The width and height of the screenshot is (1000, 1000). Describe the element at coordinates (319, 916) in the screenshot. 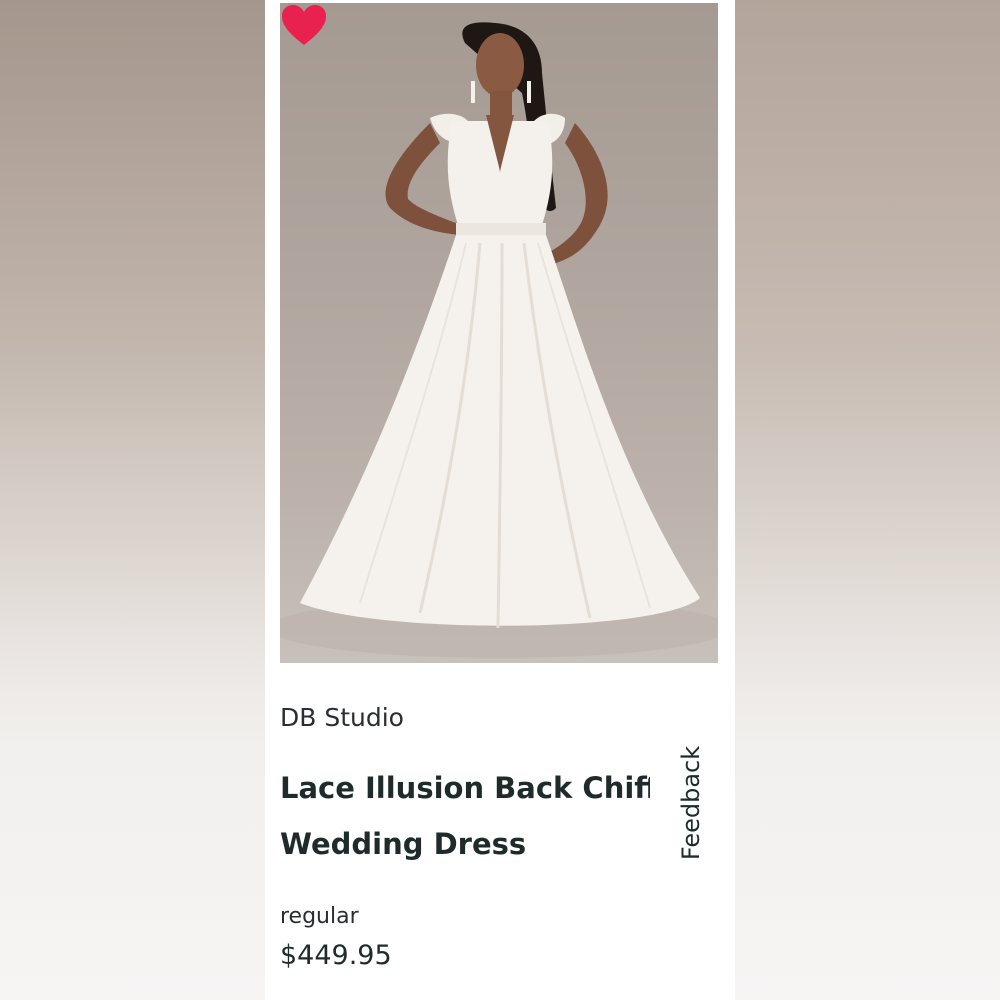

I see `price-type-label: regular` at that location.